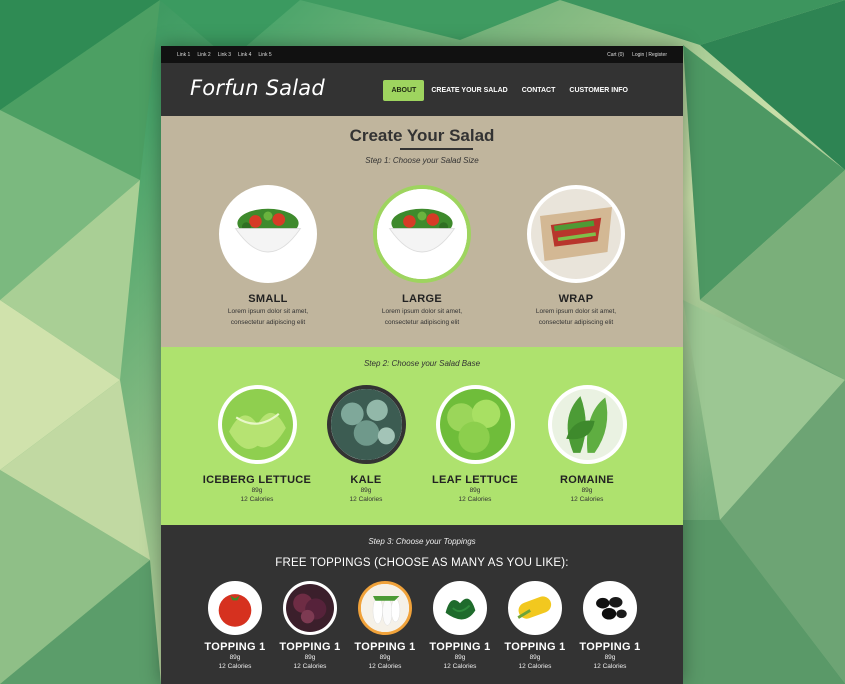  Describe the element at coordinates (183, 55) in the screenshot. I see `top-link-1: Link 1` at that location.